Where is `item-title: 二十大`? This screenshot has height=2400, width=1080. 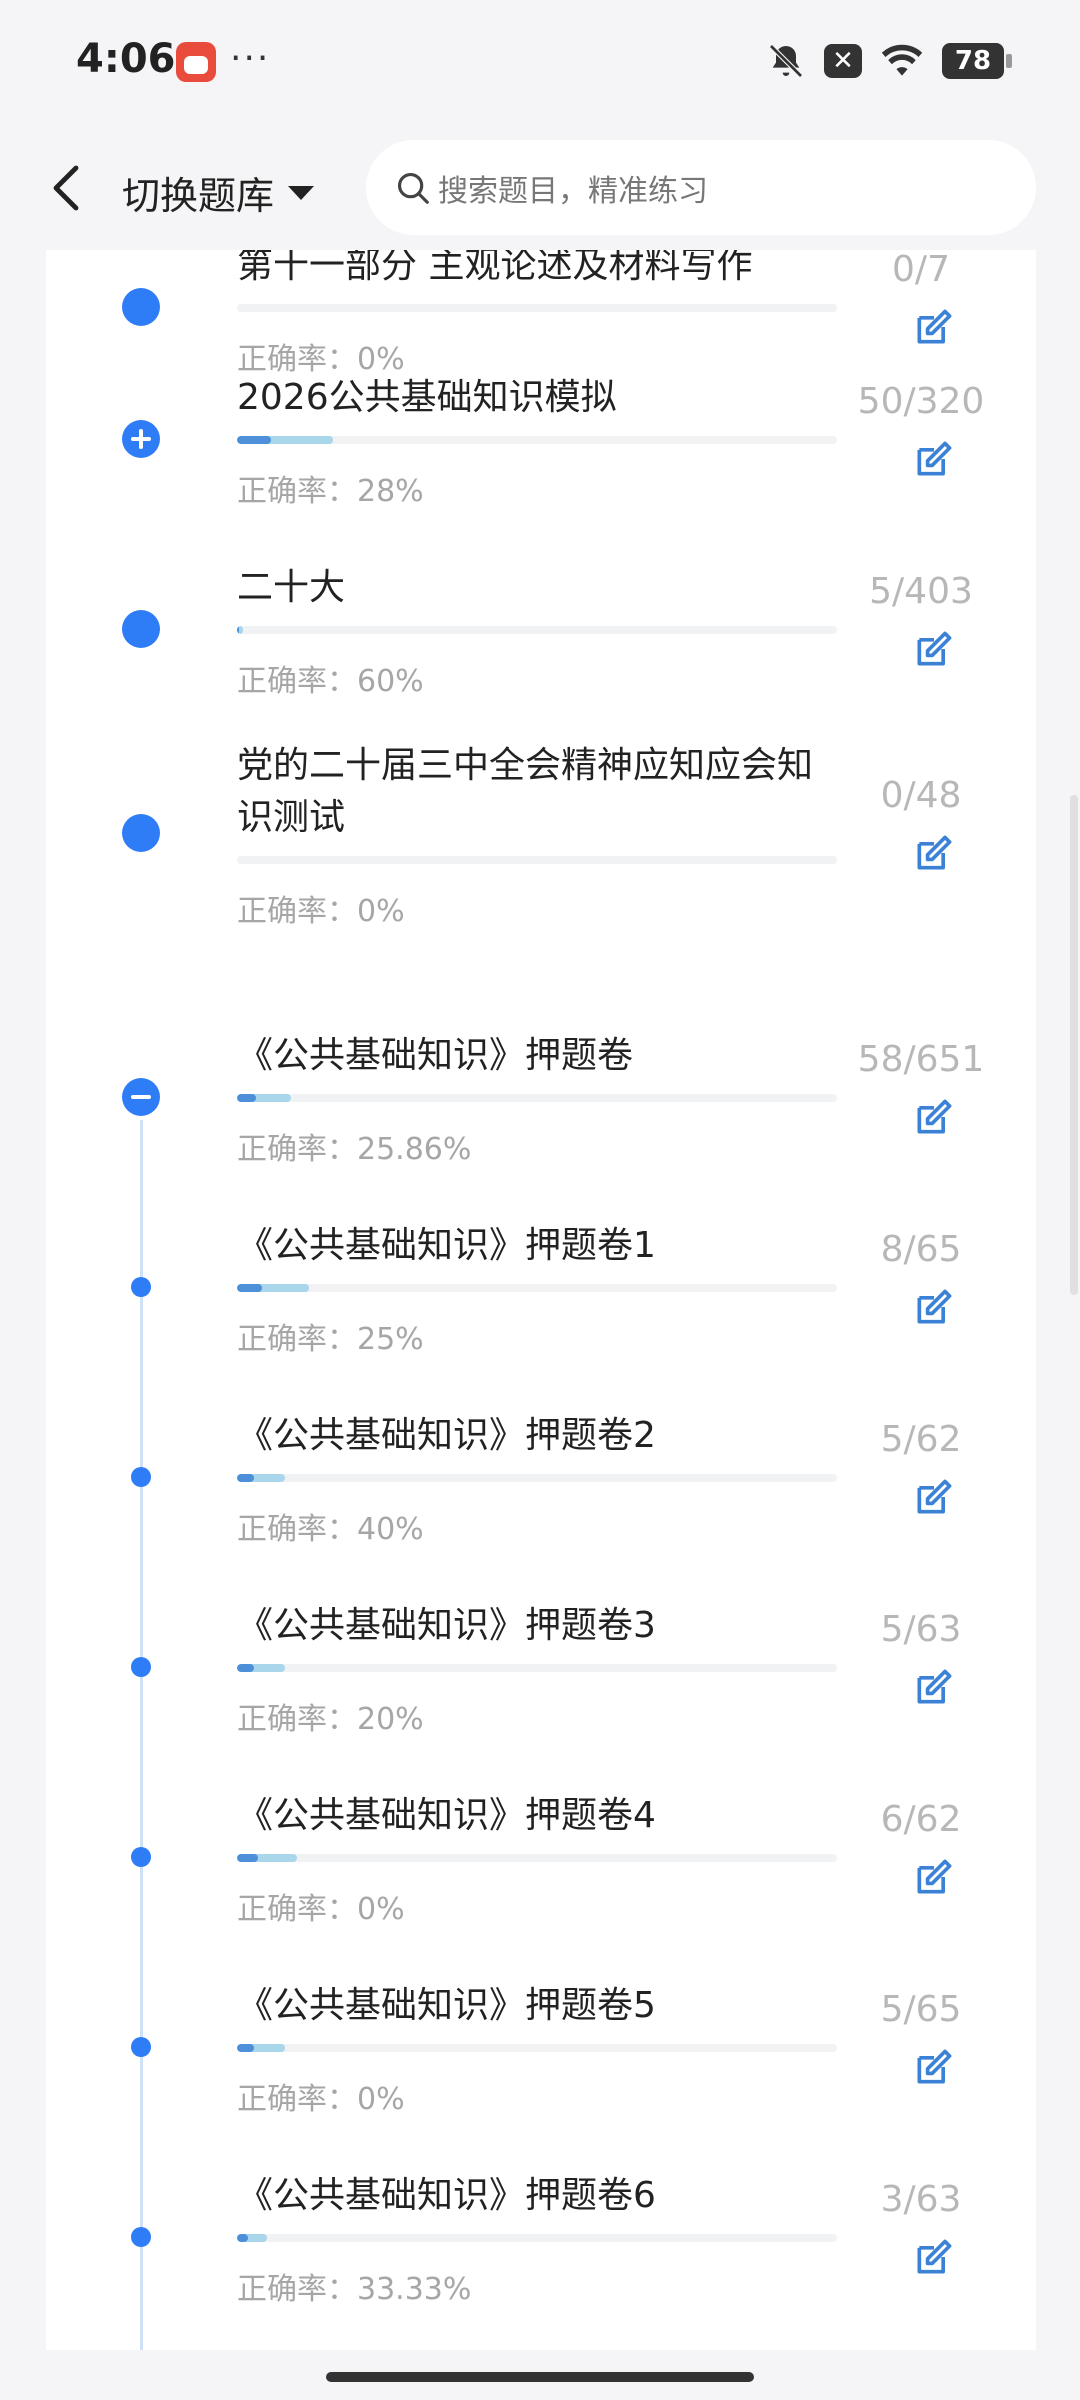
item-title: 二十大 is located at coordinates (291, 587).